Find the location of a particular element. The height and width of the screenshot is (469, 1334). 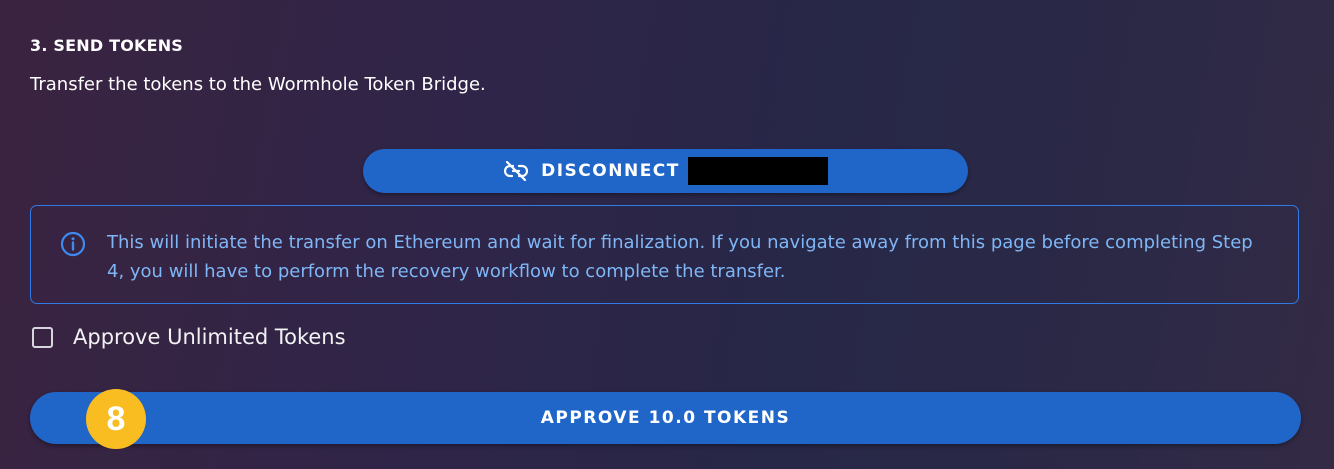

step-number-badge: 8 is located at coordinates (116, 419).